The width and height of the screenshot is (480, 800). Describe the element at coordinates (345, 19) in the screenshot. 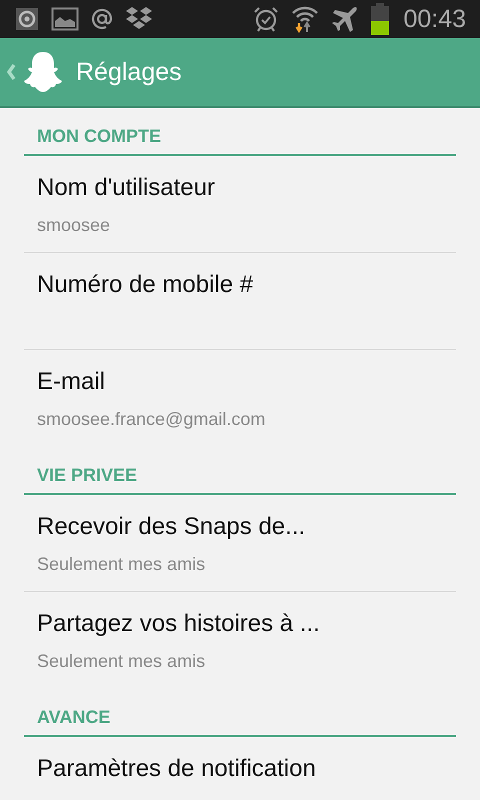

I see `airplane-icon` at that location.